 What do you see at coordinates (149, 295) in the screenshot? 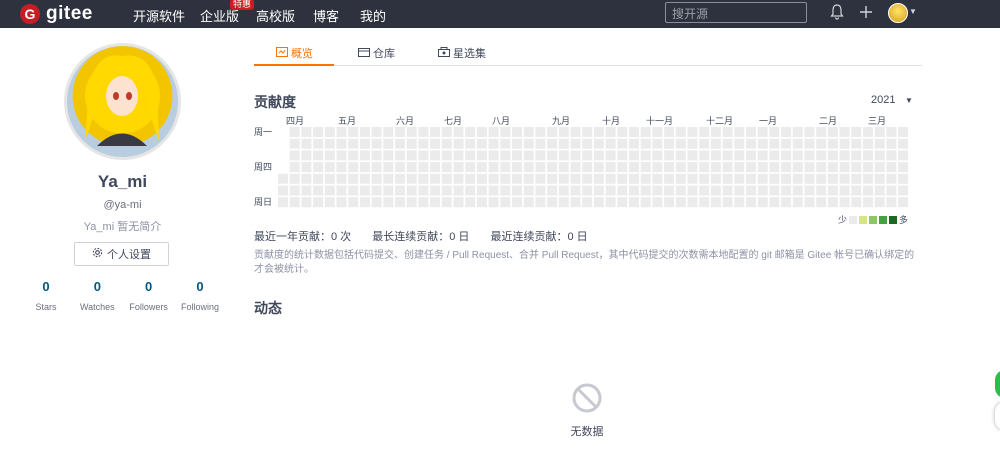
I see `stat-followers: 0 Followers` at bounding box center [149, 295].